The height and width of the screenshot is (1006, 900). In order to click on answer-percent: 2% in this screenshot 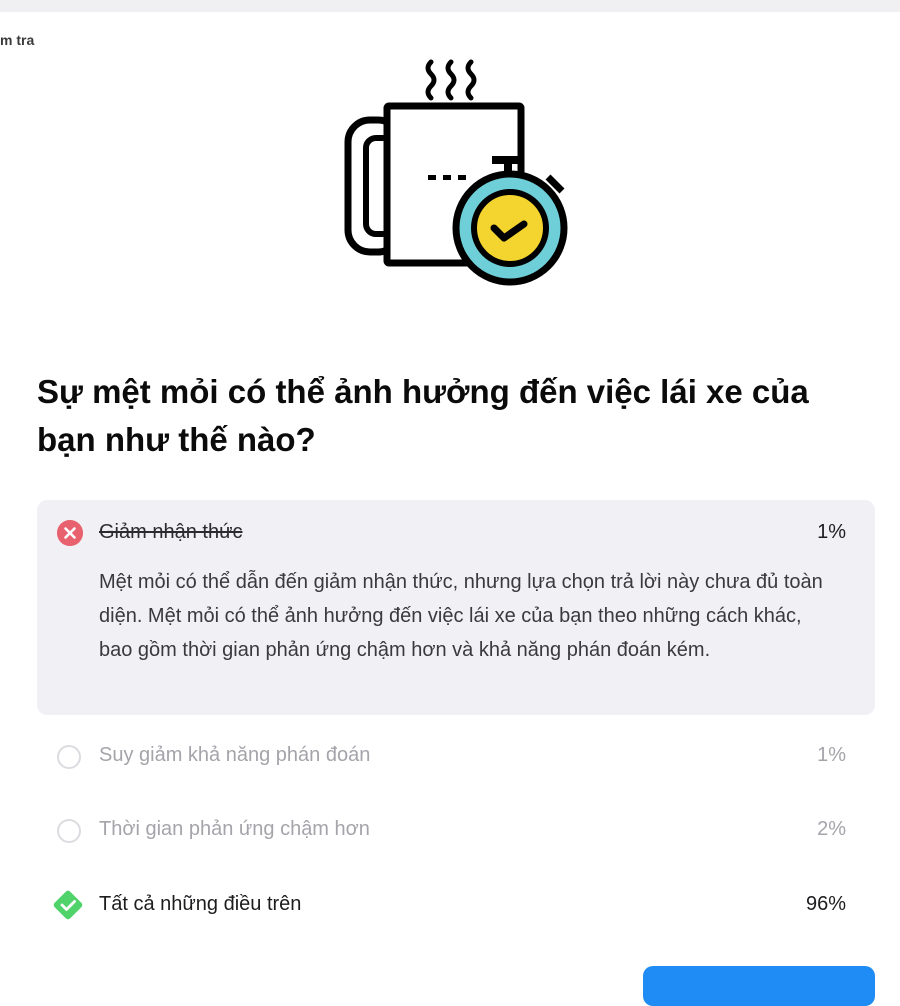, I will do `click(831, 829)`.